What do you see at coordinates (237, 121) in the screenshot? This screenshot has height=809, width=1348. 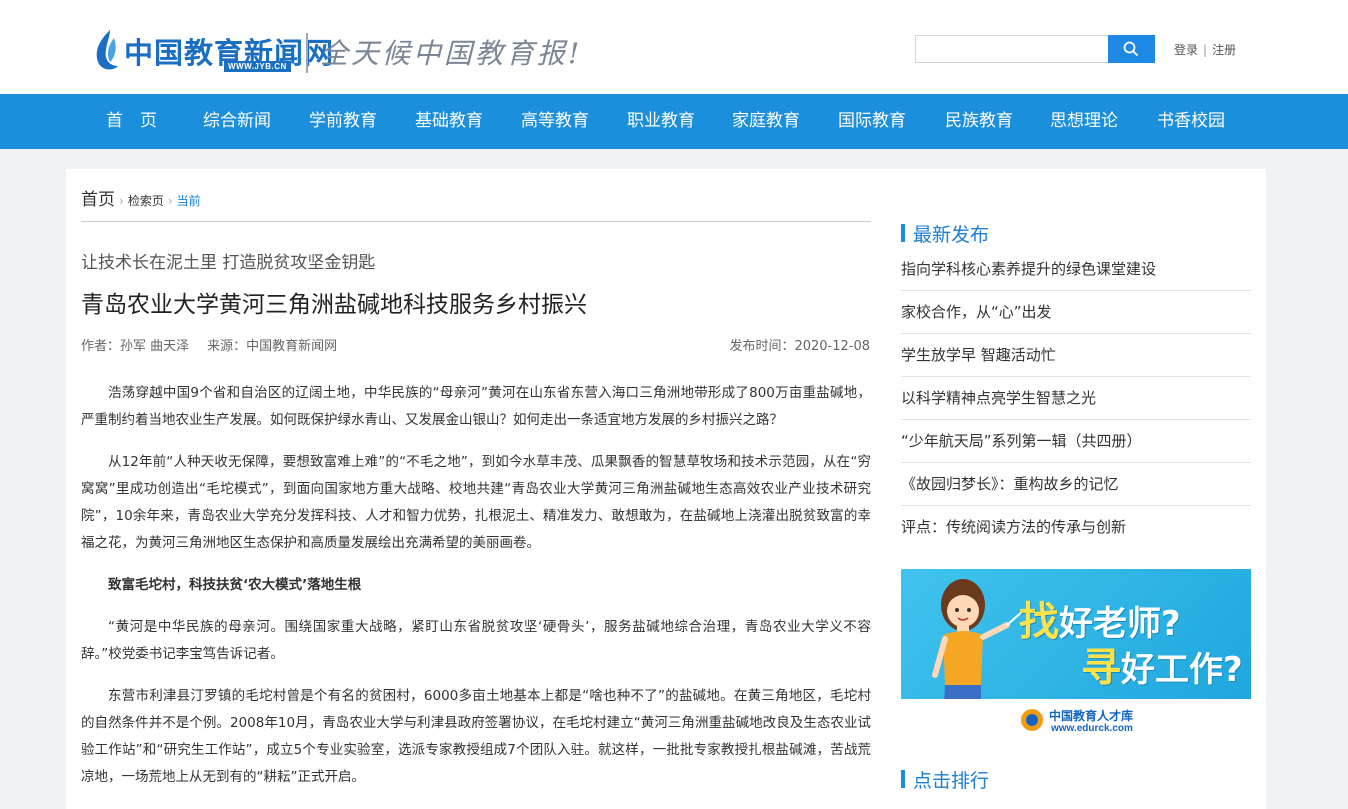 I see `nav-item-general-news: 综合新闻` at bounding box center [237, 121].